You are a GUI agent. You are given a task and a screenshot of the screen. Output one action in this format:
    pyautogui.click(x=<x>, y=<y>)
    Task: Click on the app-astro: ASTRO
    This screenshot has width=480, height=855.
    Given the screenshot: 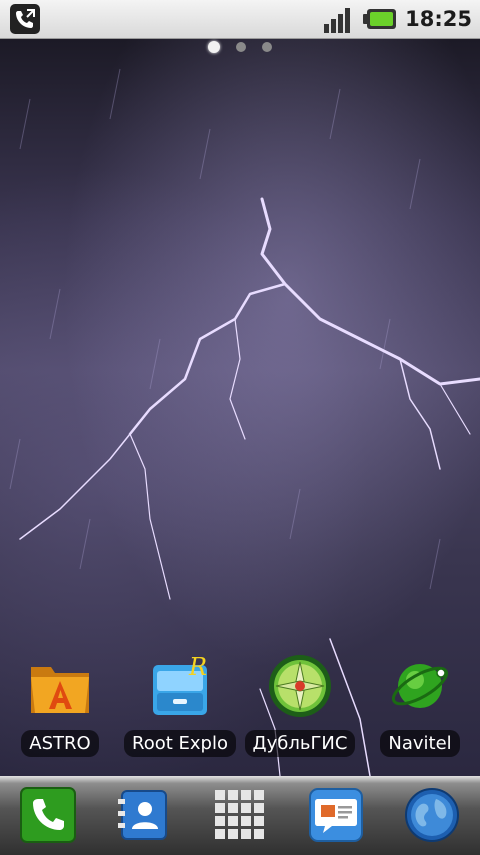 What is the action you would take?
    pyautogui.click(x=60, y=703)
    